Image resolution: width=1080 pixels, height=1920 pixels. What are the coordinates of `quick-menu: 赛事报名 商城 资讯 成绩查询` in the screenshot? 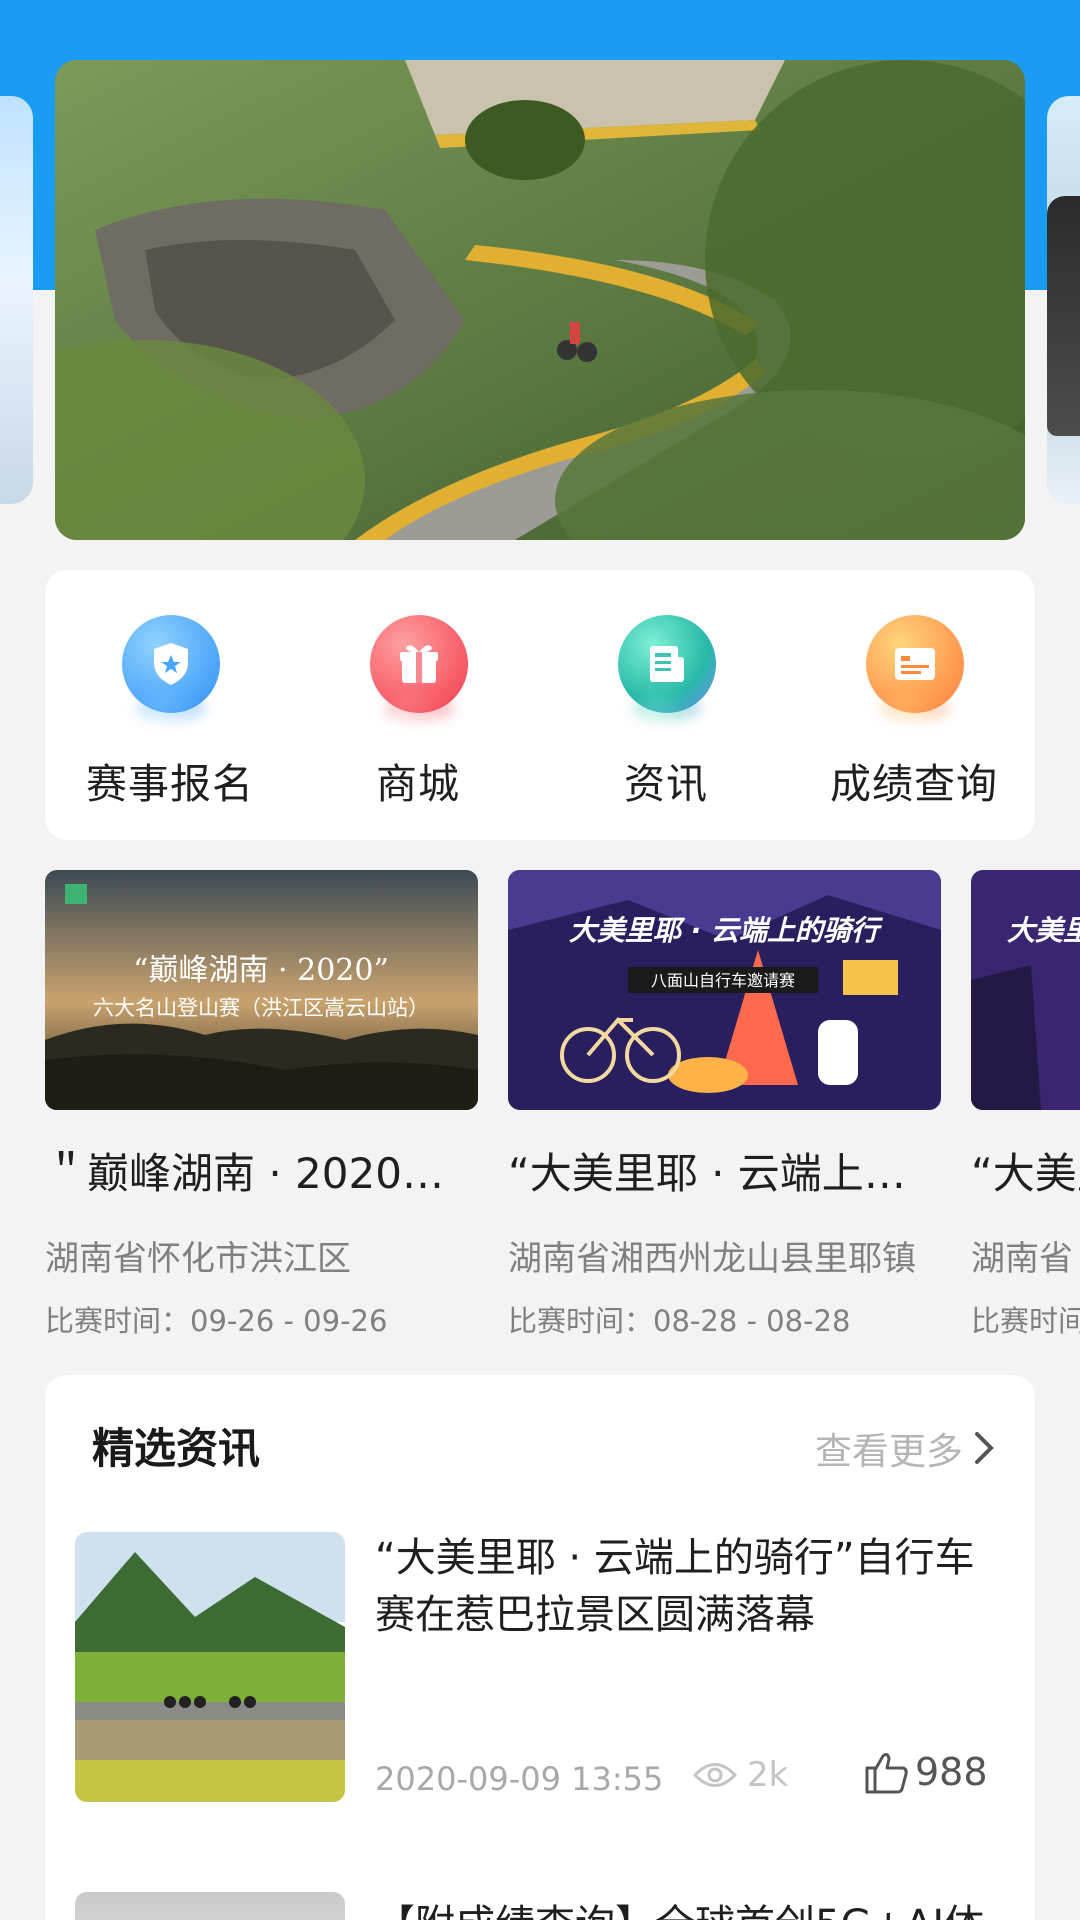 It's located at (540, 705).